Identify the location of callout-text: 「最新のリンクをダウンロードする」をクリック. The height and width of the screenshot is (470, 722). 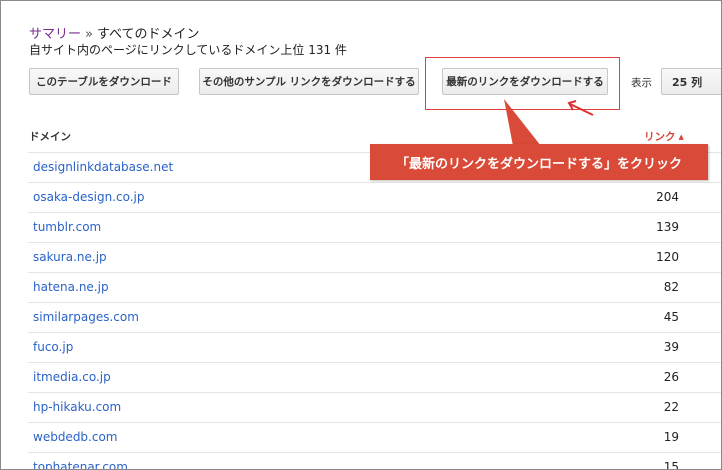
(538, 164).